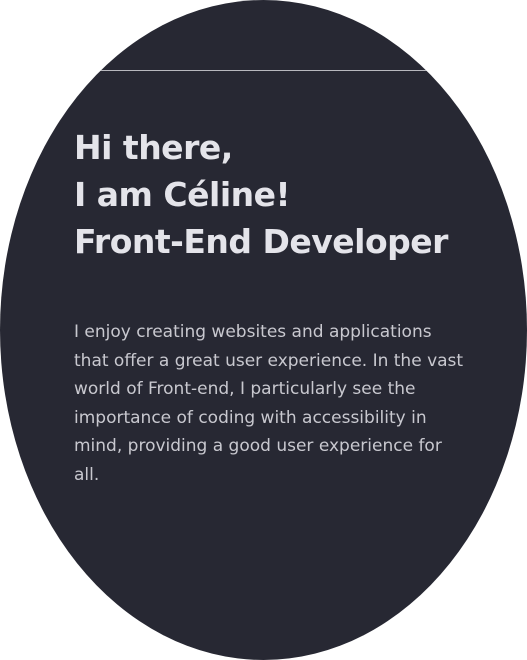 The image size is (527, 660). Describe the element at coordinates (261, 241) in the screenshot. I see `heading-line-role: Front-End Developer` at that location.